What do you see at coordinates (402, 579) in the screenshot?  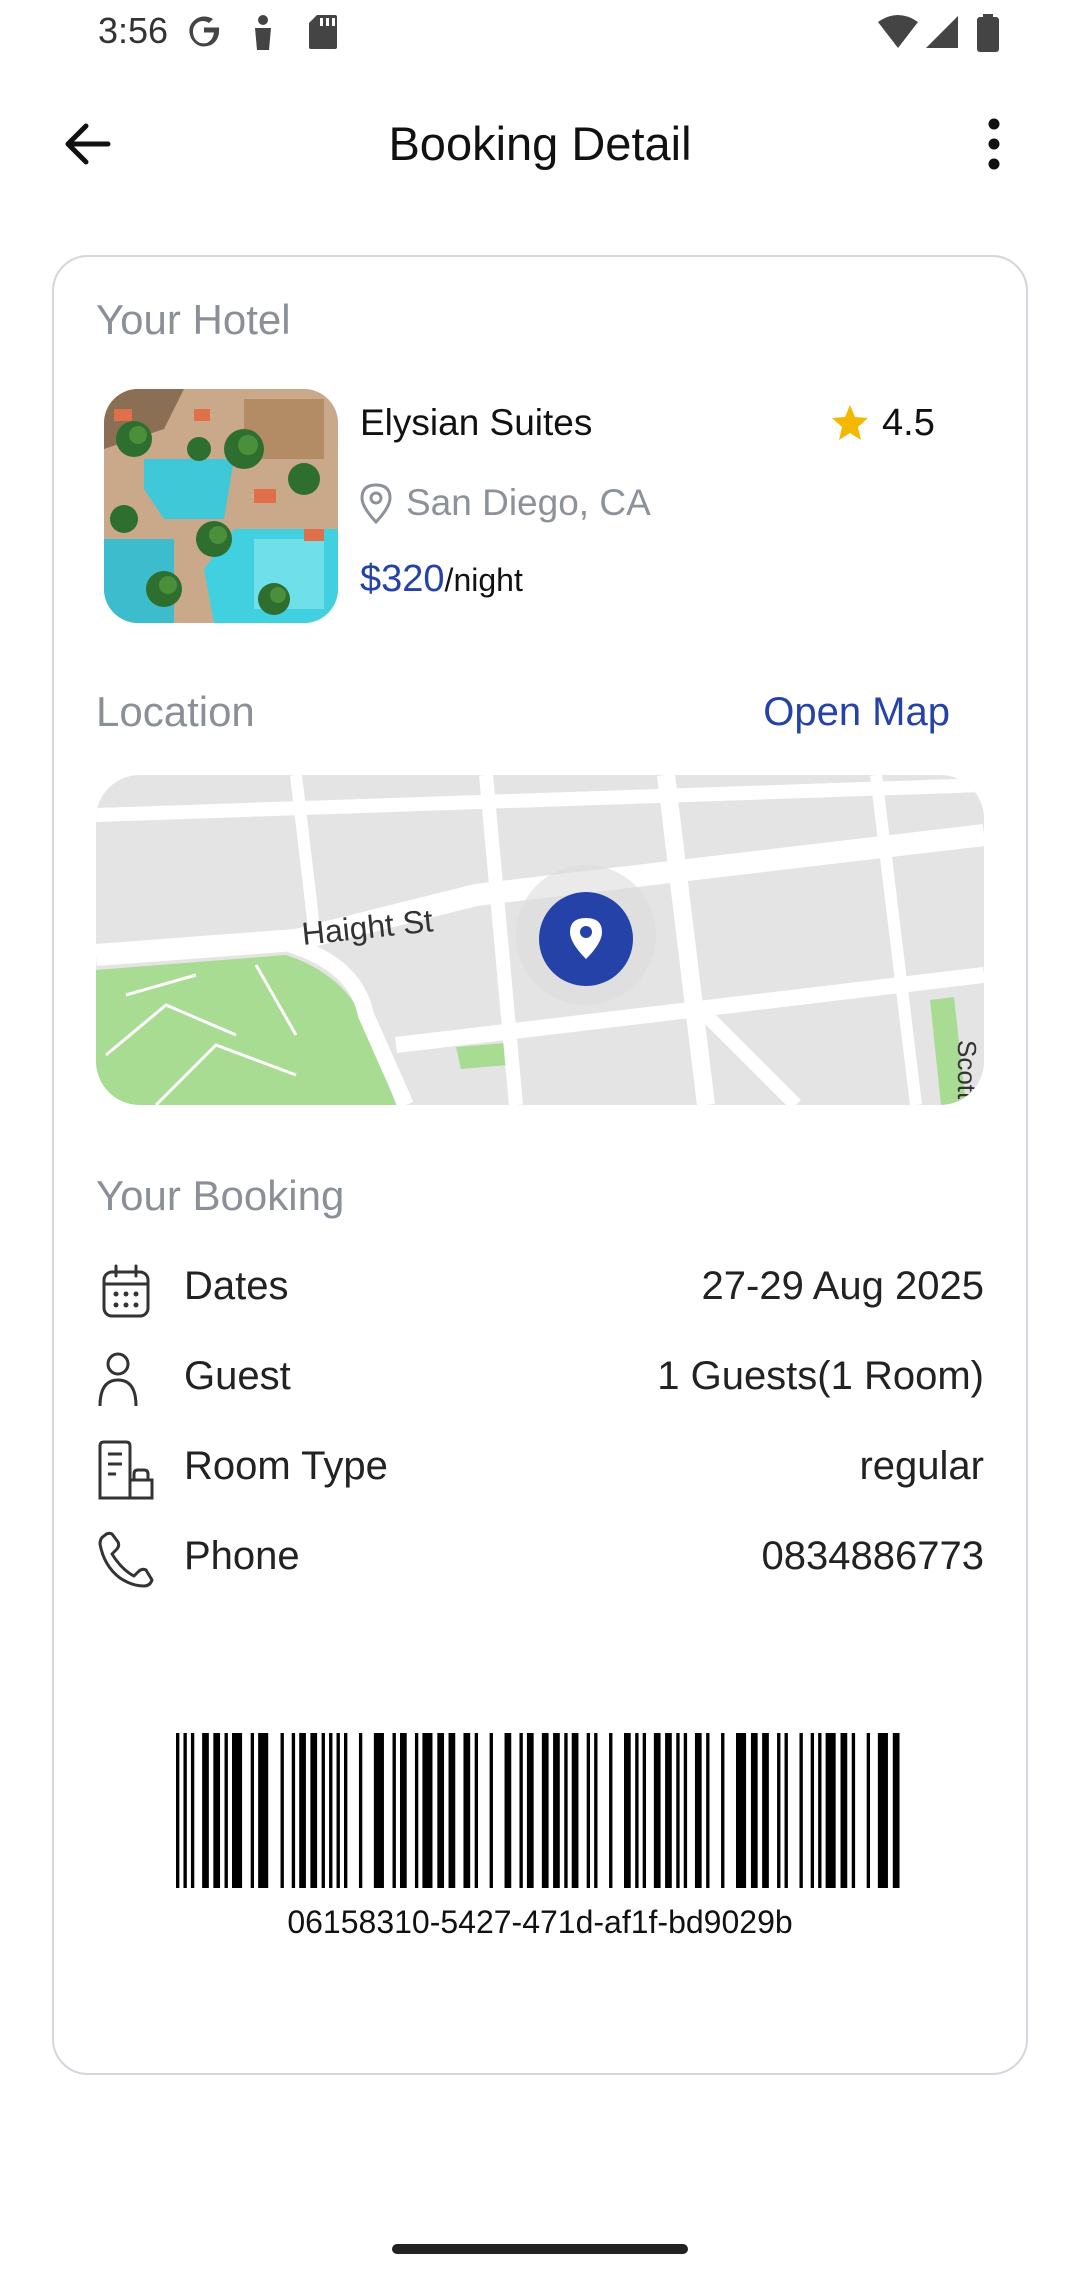 I see `price-value: $320` at bounding box center [402, 579].